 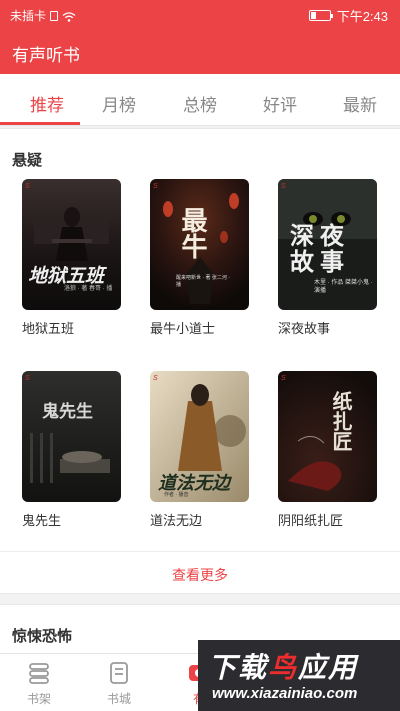 I want to click on carrier-label: 未插卡, so click(x=28, y=16).